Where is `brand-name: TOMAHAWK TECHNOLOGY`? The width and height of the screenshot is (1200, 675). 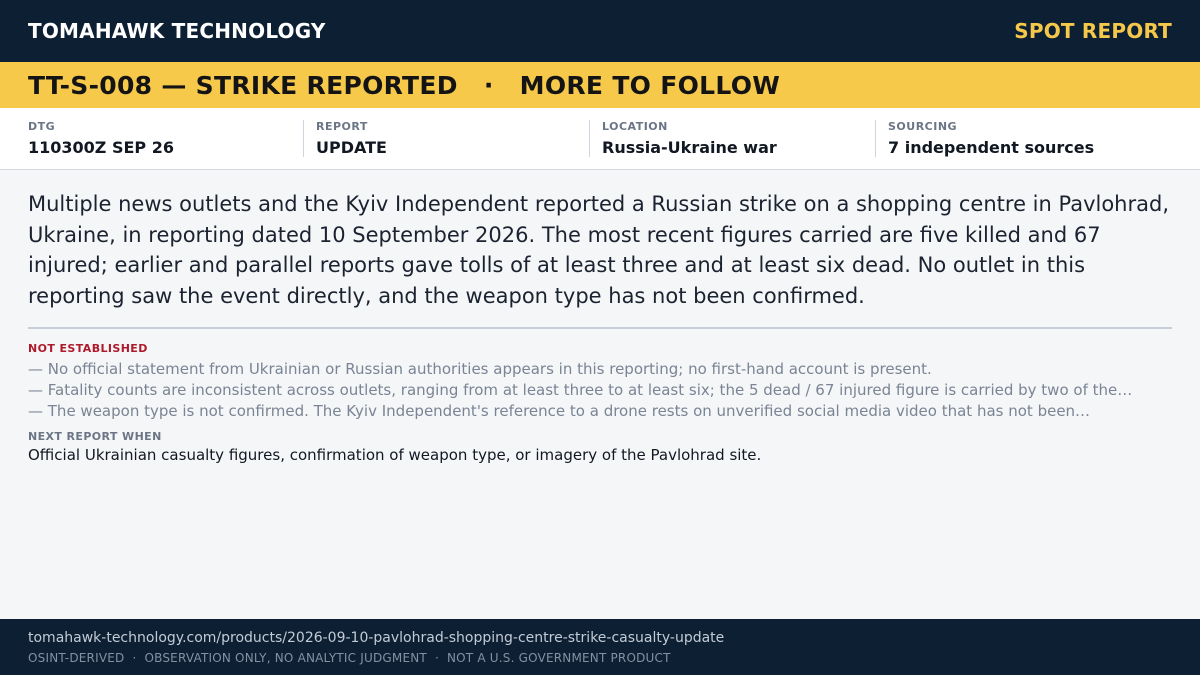 brand-name: TOMAHAWK TECHNOLOGY is located at coordinates (177, 31).